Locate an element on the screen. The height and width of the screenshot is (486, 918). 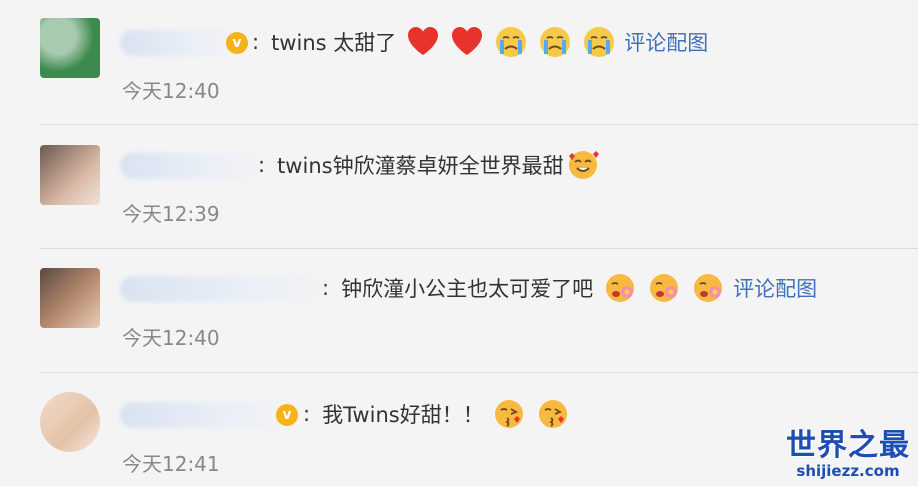
watermark-domain: shijiezz.com is located at coordinates (848, 471).